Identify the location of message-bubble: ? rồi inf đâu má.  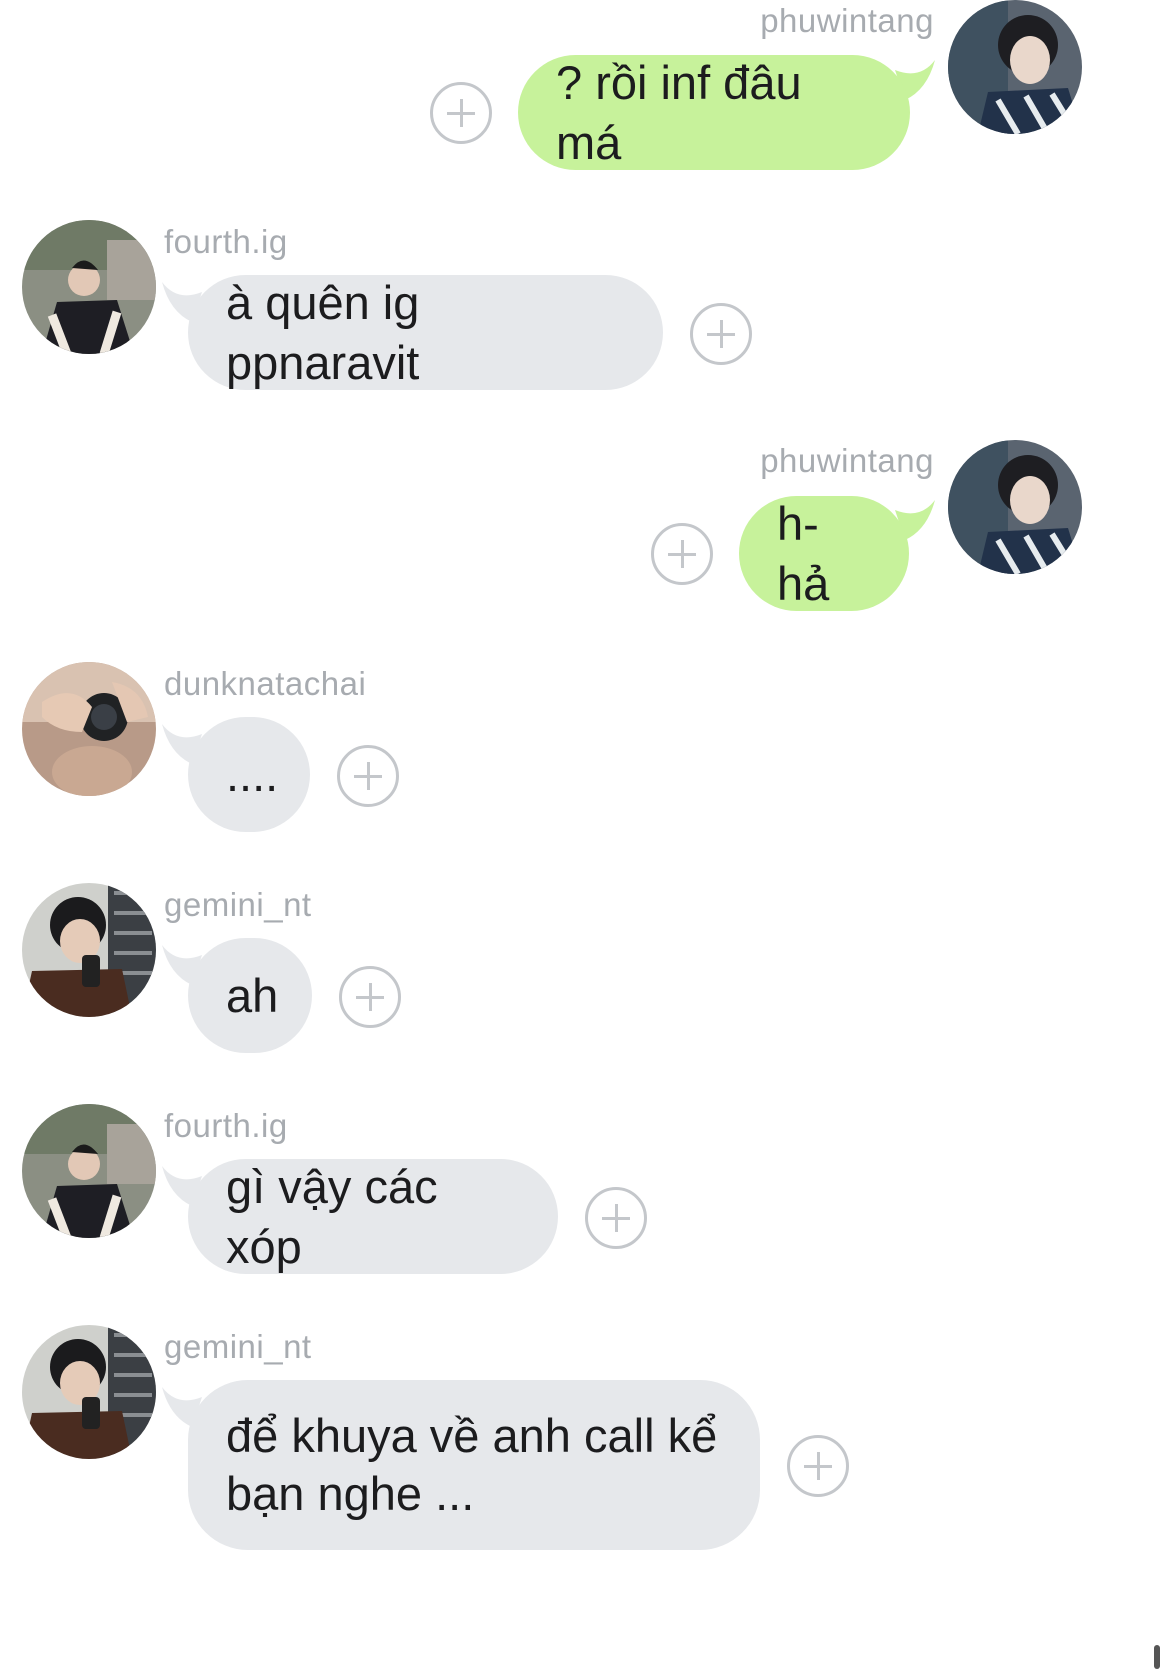
(714, 112).